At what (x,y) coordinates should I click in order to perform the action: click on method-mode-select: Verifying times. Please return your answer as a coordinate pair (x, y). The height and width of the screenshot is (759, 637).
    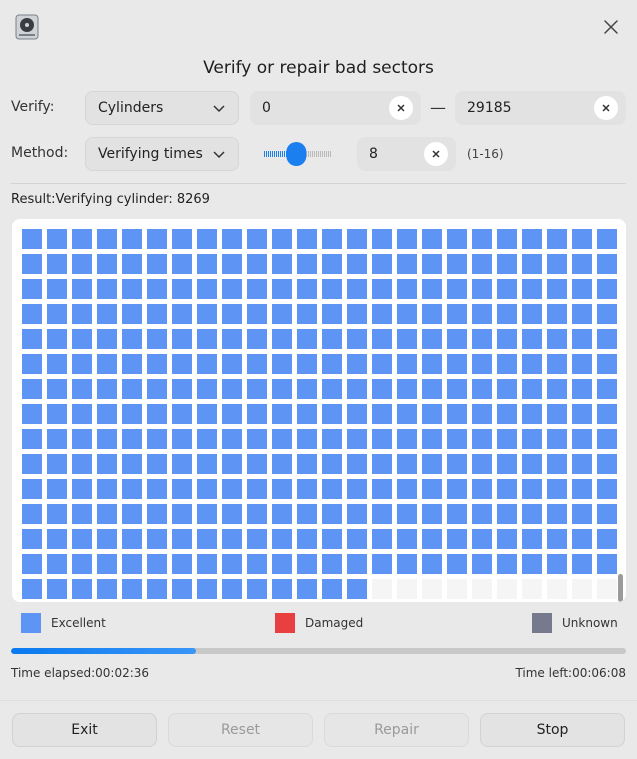
    Looking at the image, I should click on (162, 154).